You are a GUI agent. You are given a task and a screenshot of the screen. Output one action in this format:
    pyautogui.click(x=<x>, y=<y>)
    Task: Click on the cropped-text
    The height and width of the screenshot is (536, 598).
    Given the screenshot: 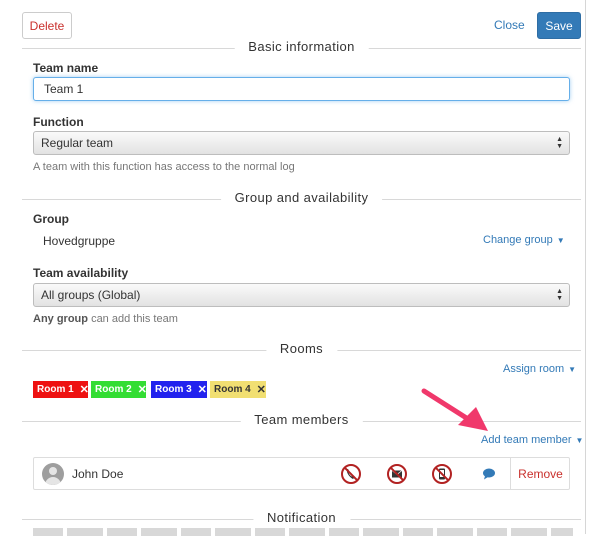 What is the action you would take?
    pyautogui.click(x=303, y=532)
    